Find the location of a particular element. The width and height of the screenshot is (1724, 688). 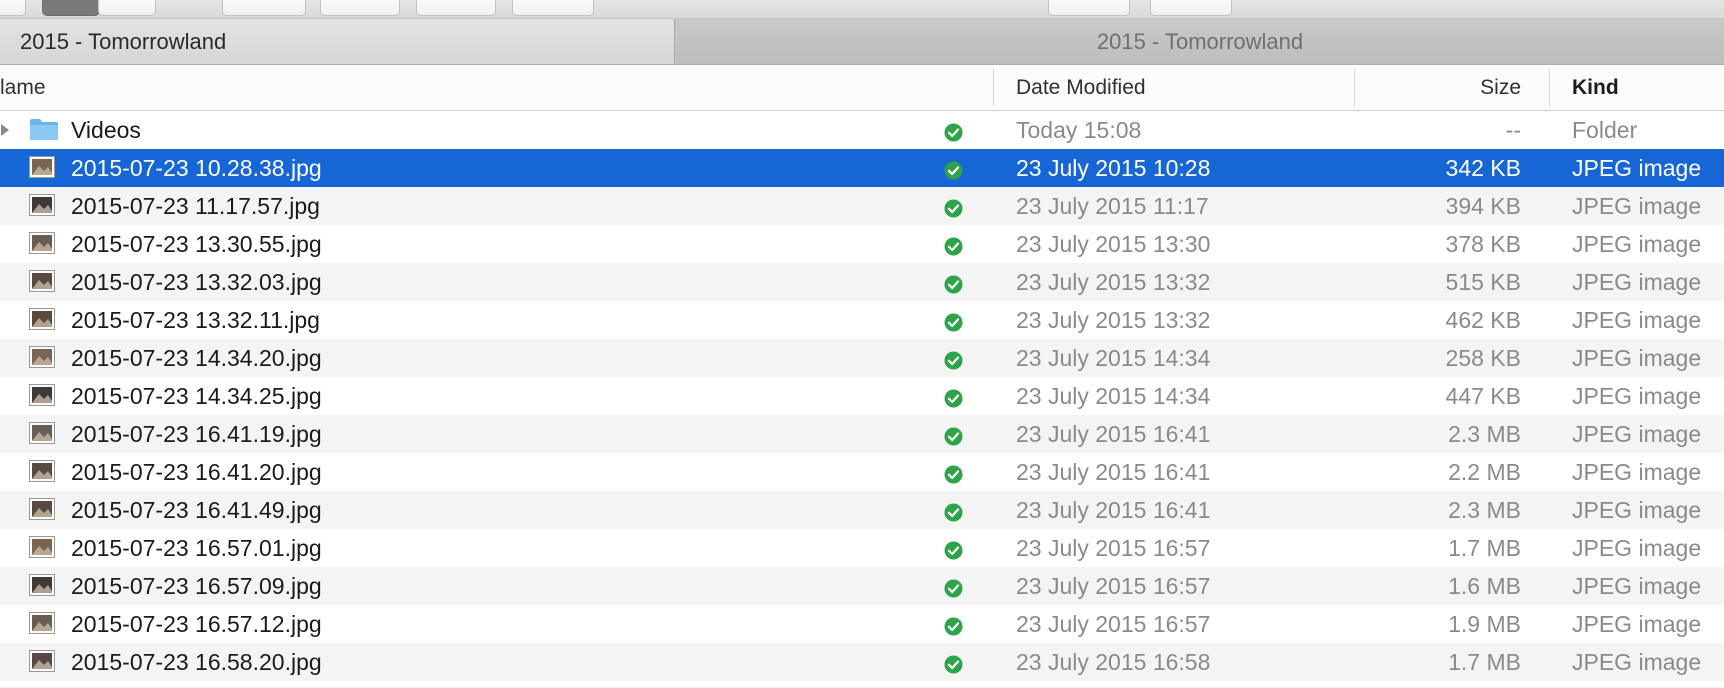

date-modified: 23 July 2015 13:30 is located at coordinates (1113, 244).